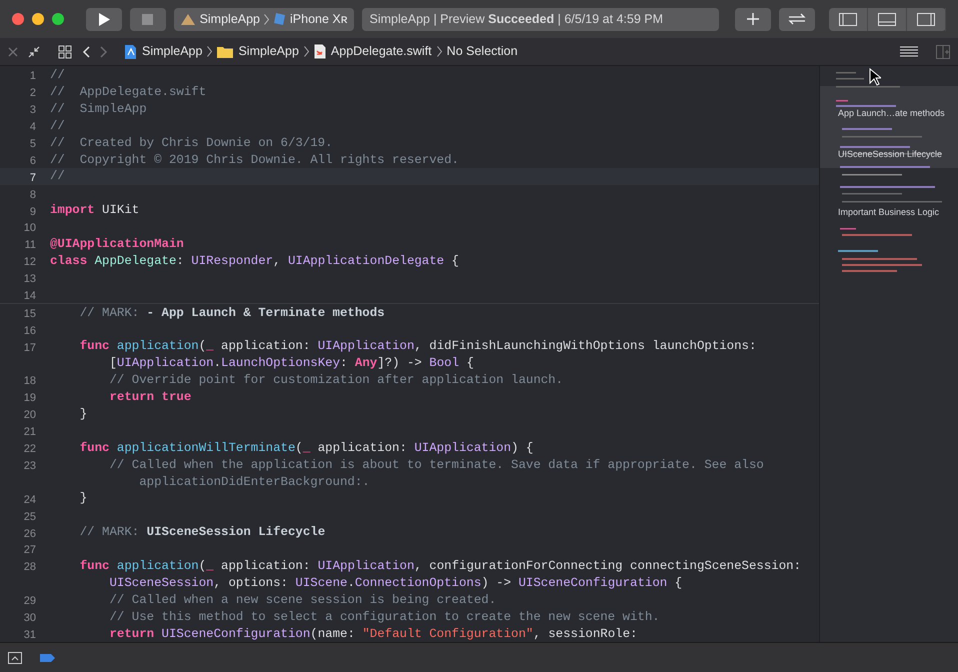 The image size is (958, 672). Describe the element at coordinates (33, 144) in the screenshot. I see `line-number: 5` at that location.